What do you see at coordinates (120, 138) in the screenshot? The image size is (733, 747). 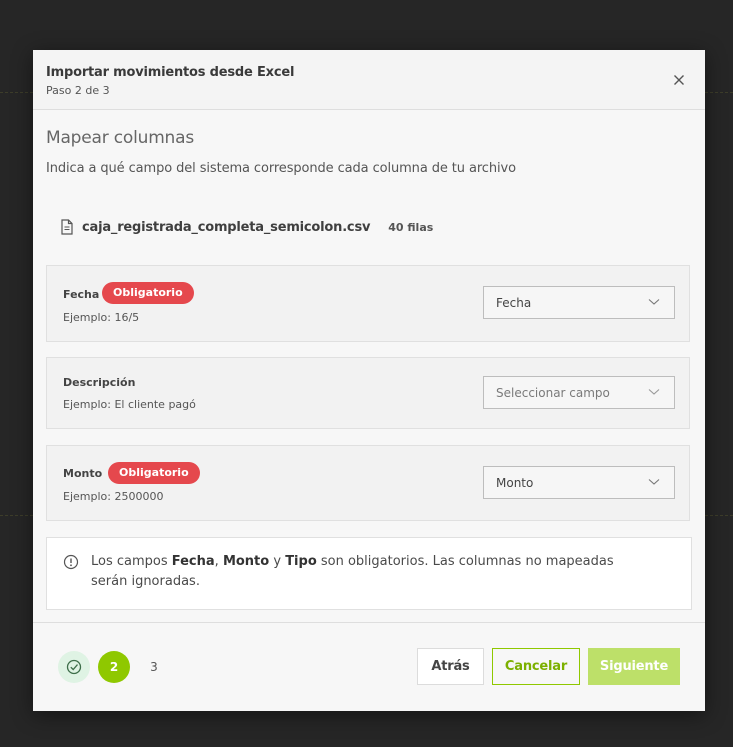 I see `section-title: Mapear columnas` at bounding box center [120, 138].